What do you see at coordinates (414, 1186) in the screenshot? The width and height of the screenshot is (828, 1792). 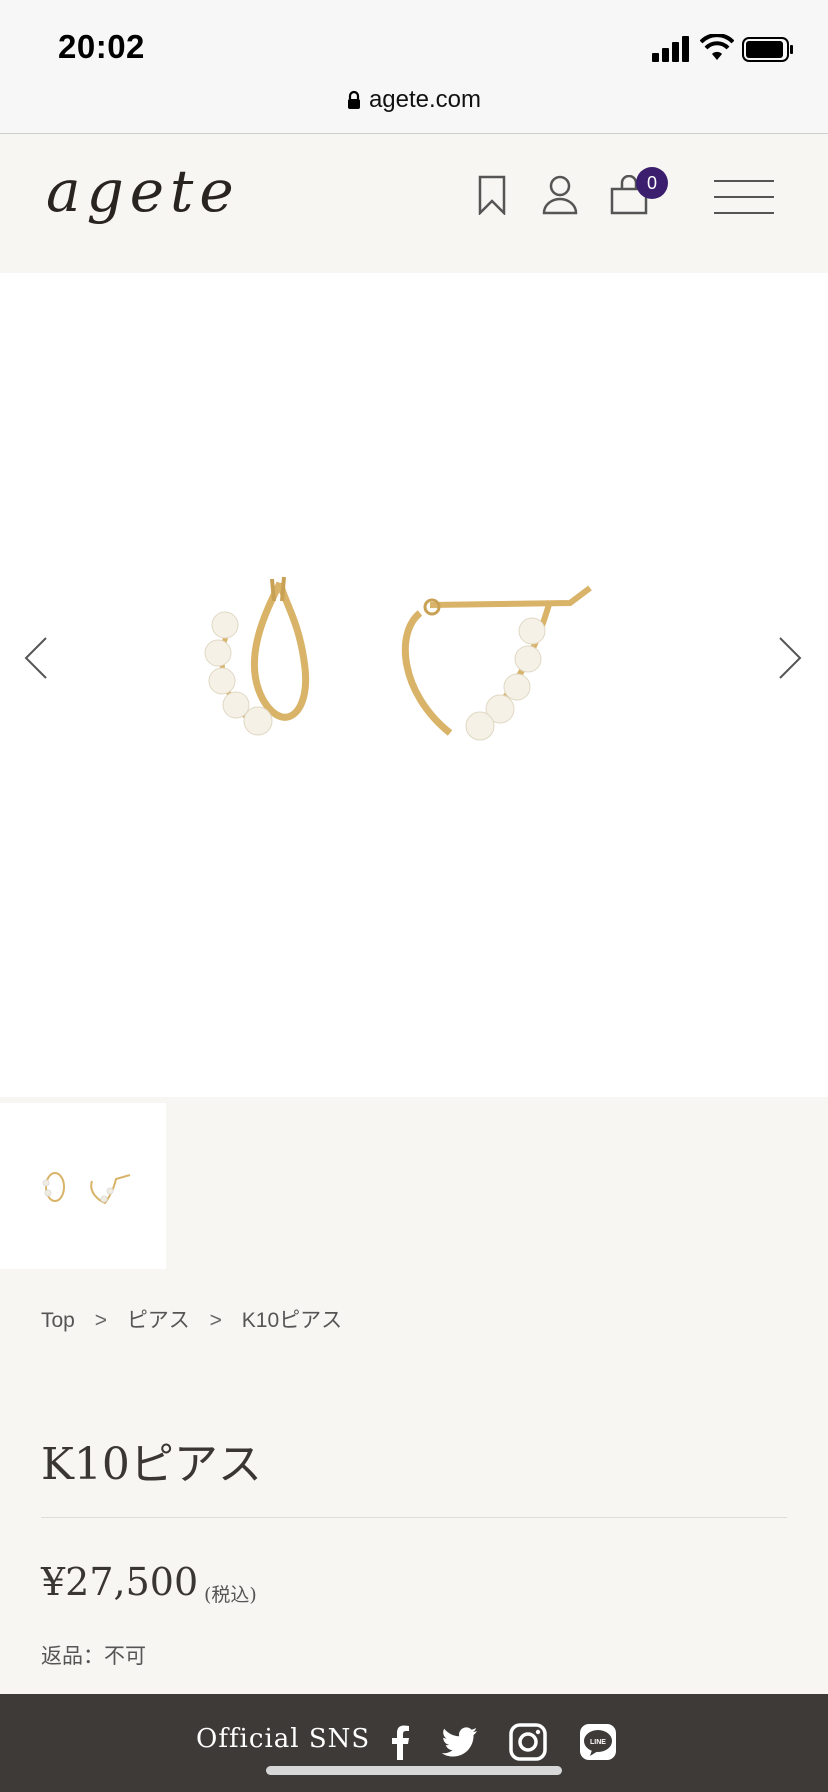 I see `thumbnail-strip` at bounding box center [414, 1186].